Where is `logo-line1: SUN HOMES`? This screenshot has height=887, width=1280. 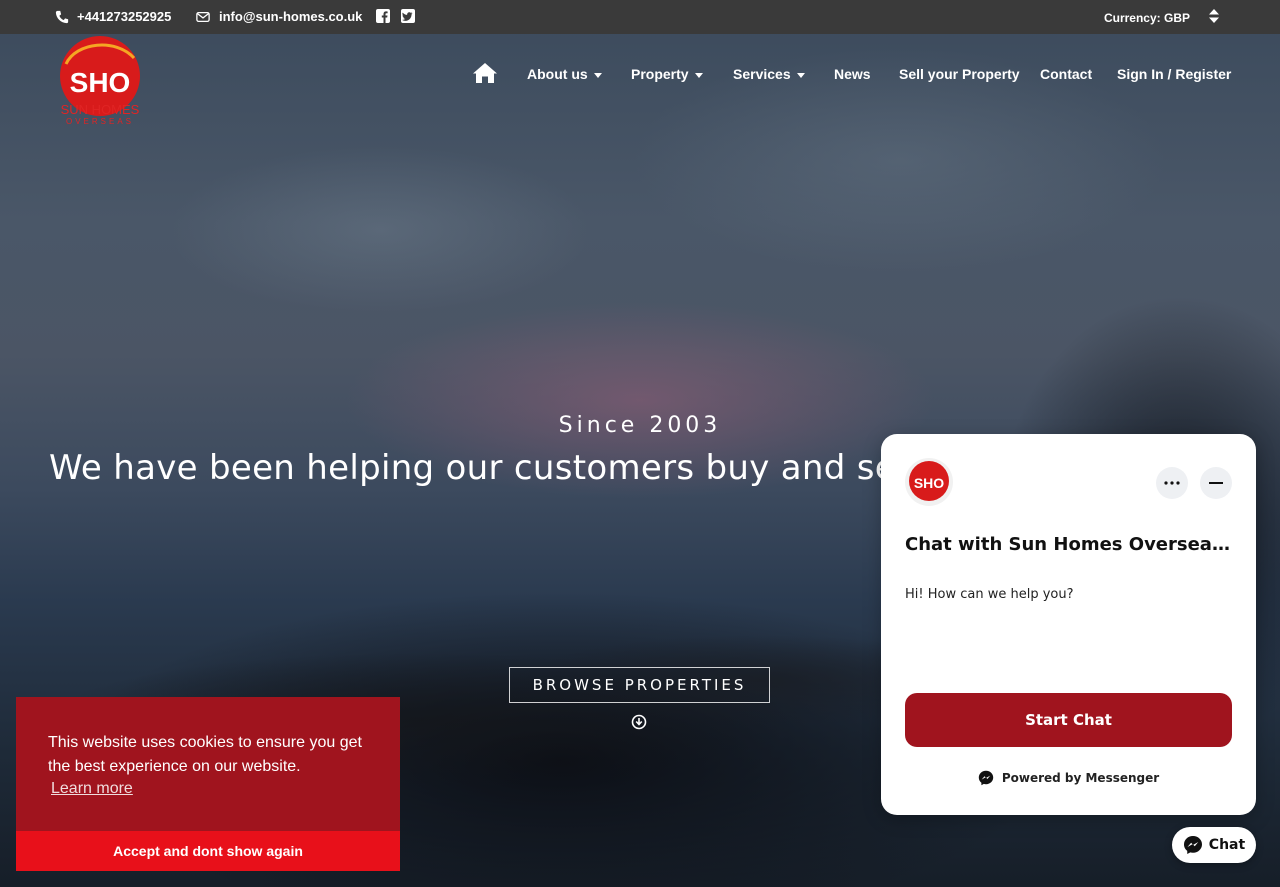
logo-line1: SUN HOMES is located at coordinates (100, 109).